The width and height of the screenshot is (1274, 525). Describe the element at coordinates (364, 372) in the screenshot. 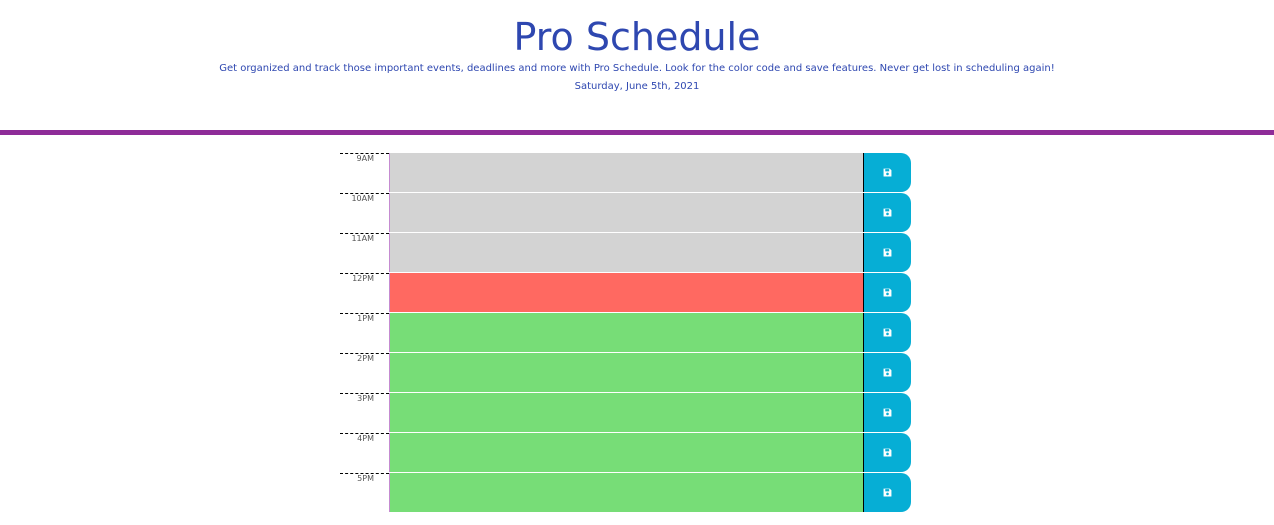

I see `hour-label: 2PM` at that location.